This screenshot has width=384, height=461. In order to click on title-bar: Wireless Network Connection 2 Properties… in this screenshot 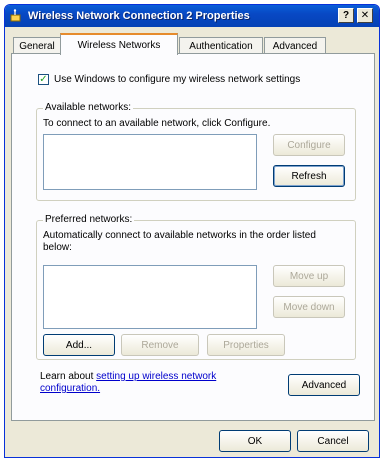, I will do `click(192, 16)`.